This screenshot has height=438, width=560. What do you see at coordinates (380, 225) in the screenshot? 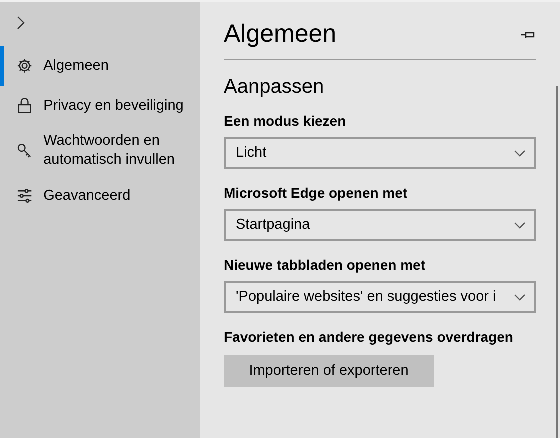
I see `dropdown: Startpagina` at bounding box center [380, 225].